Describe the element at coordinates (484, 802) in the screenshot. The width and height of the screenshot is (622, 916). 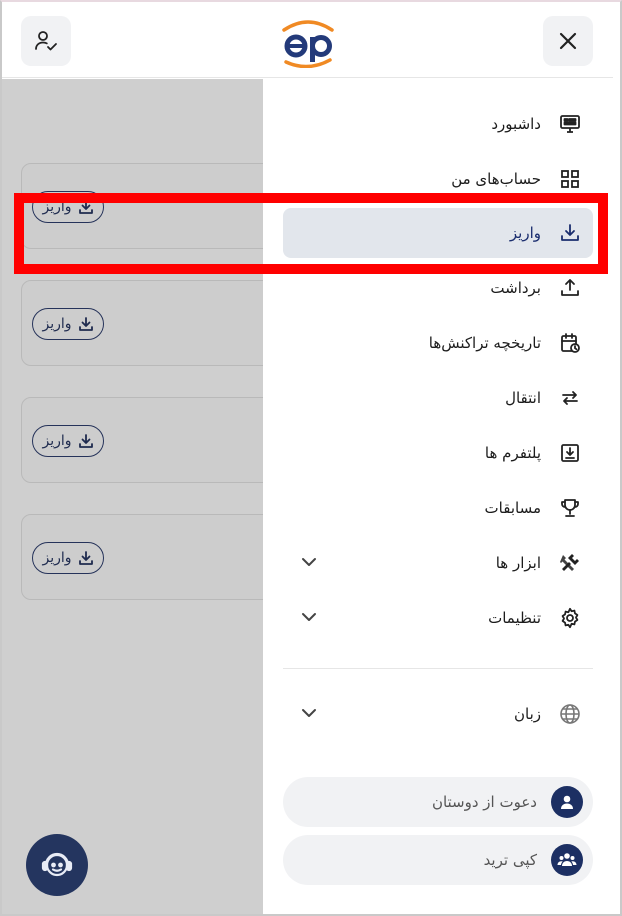
I see `invite-friends-label: دعوت از دوستان` at that location.